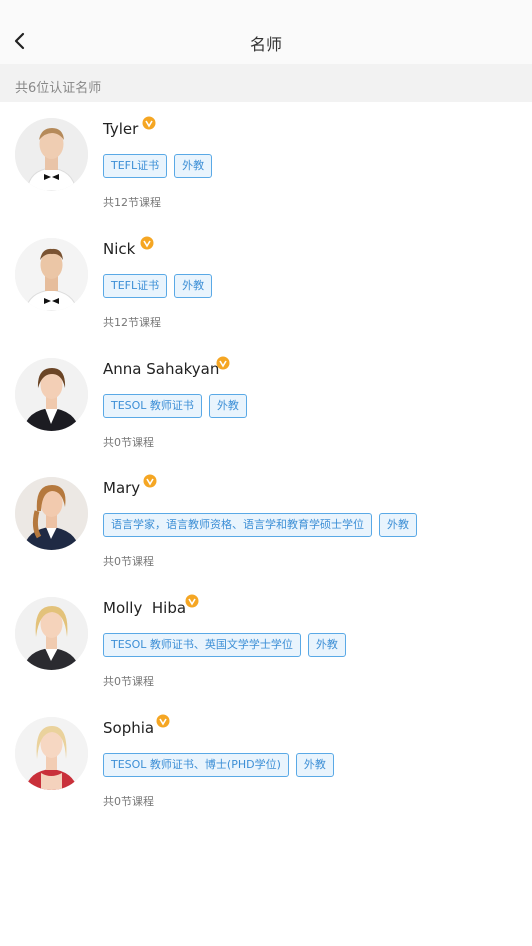 This screenshot has width=532, height=946. I want to click on teacher-row: Nick TEFL证书 外教 共12节课程, so click(266, 282).